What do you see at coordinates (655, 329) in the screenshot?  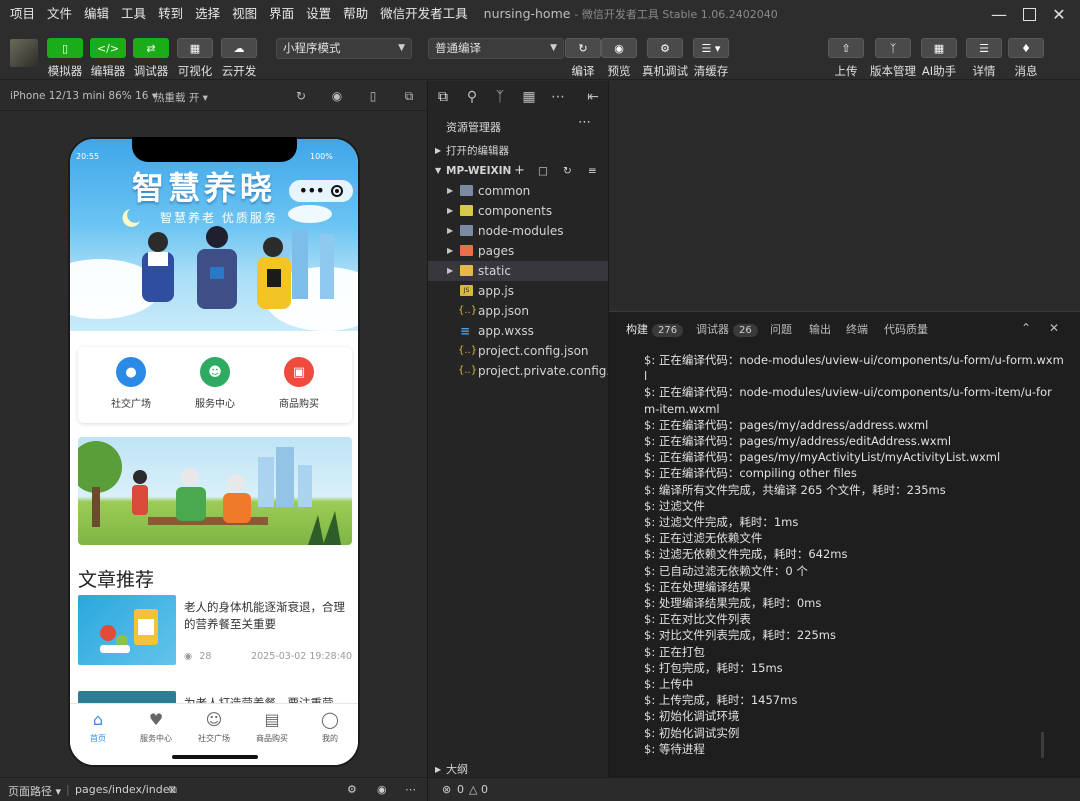 I see `tab-build: 构建 276` at bounding box center [655, 329].